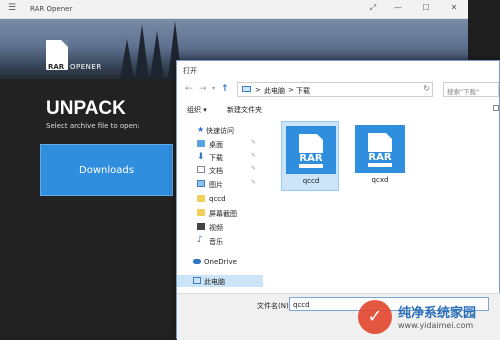 This screenshot has width=500, height=340. Describe the element at coordinates (471, 89) in the screenshot. I see `search-input: 搜索"下载"` at that location.